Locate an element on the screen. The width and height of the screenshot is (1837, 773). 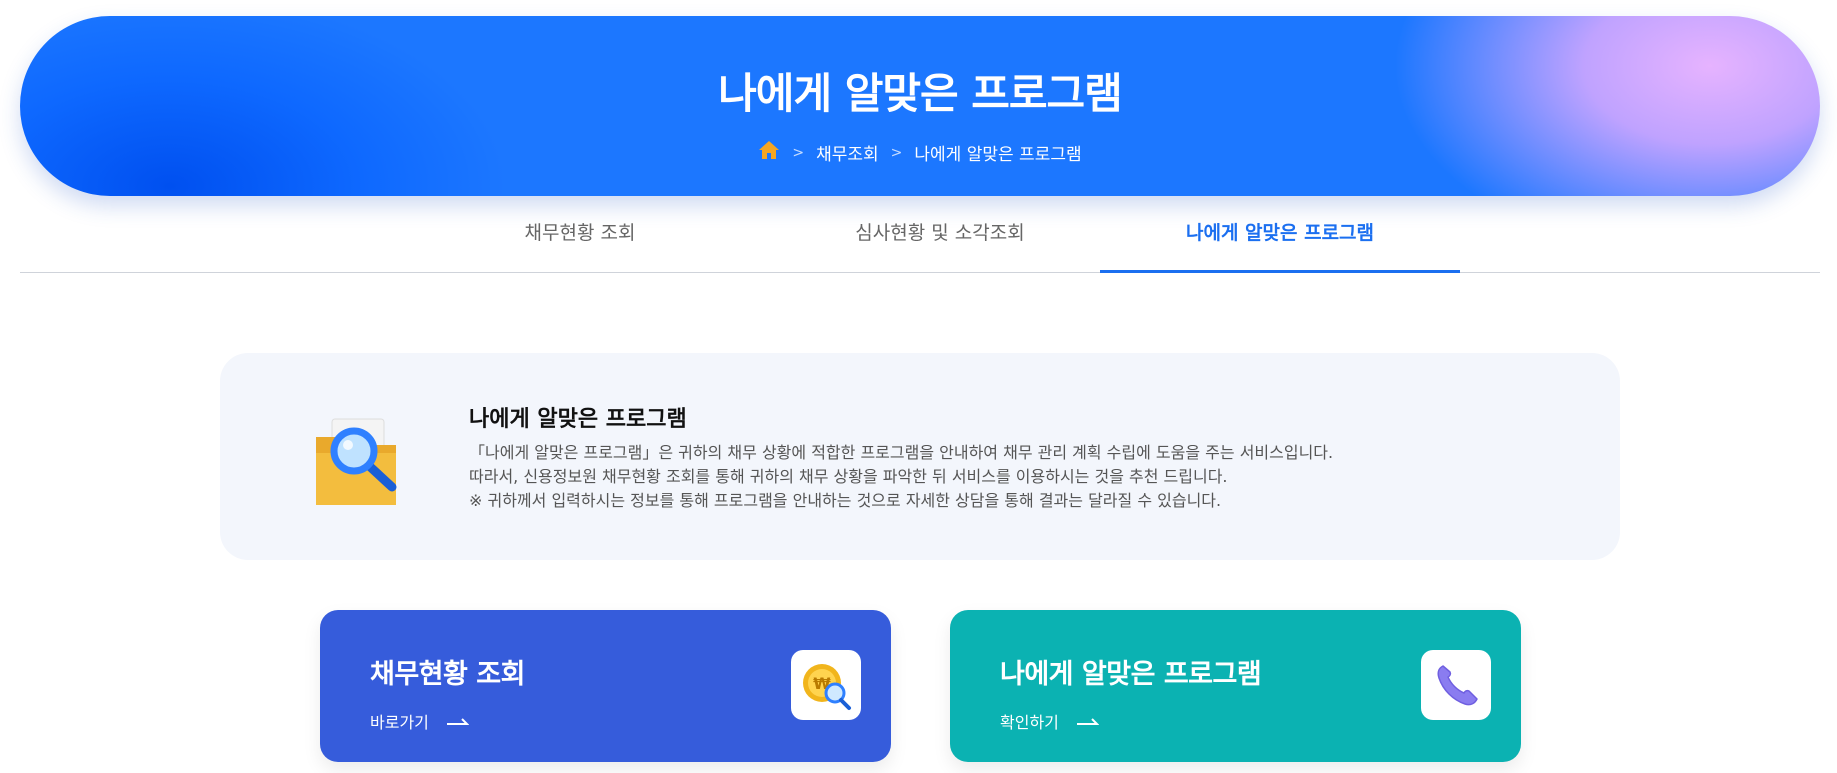
coin-search-icon: ₩ is located at coordinates (826, 685).